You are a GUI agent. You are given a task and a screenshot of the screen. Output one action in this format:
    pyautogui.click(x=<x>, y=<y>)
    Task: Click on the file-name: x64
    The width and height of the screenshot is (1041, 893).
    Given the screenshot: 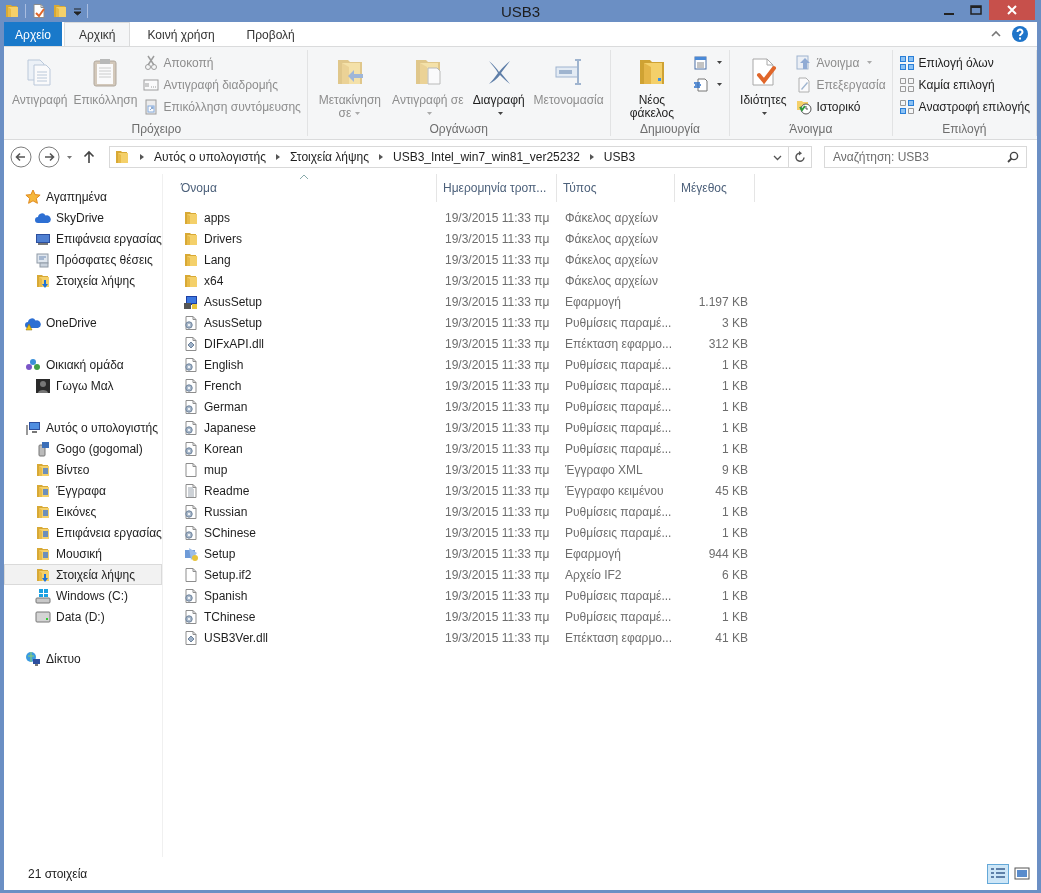 What is the action you would take?
    pyautogui.click(x=214, y=280)
    